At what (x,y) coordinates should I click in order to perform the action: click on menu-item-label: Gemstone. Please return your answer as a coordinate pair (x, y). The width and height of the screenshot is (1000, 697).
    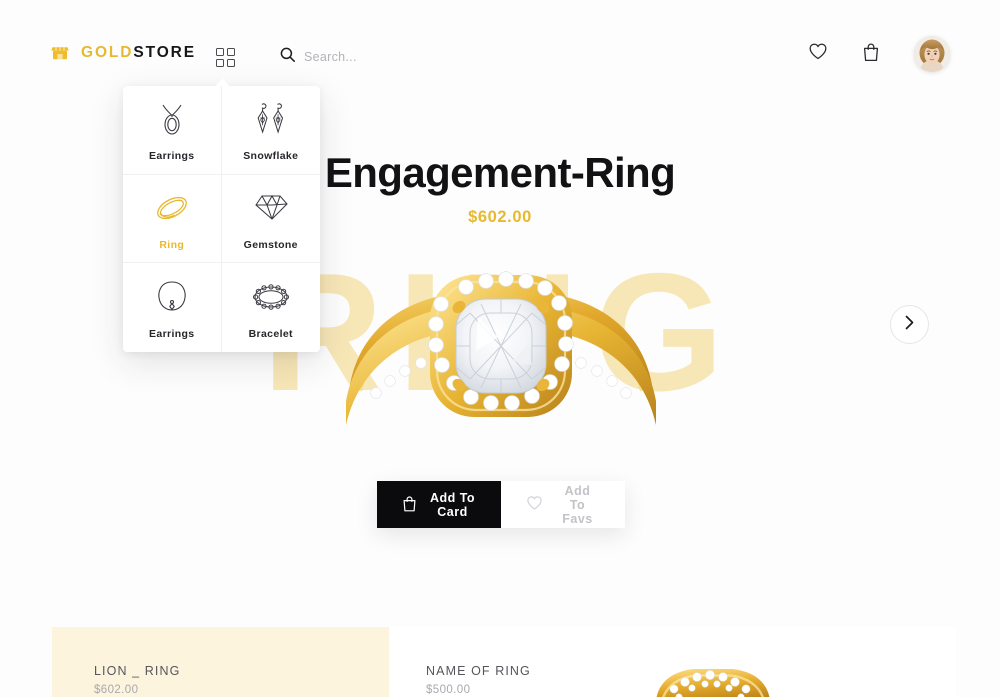
    Looking at the image, I should click on (270, 244).